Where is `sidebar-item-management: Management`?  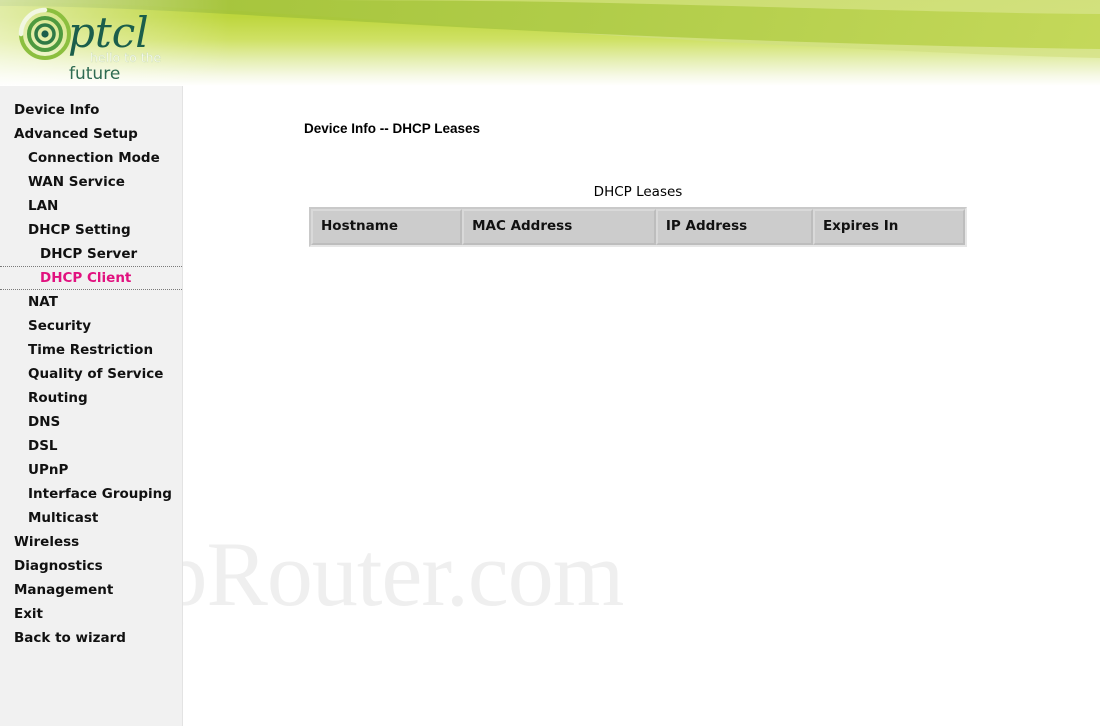
sidebar-item-management: Management is located at coordinates (91, 590).